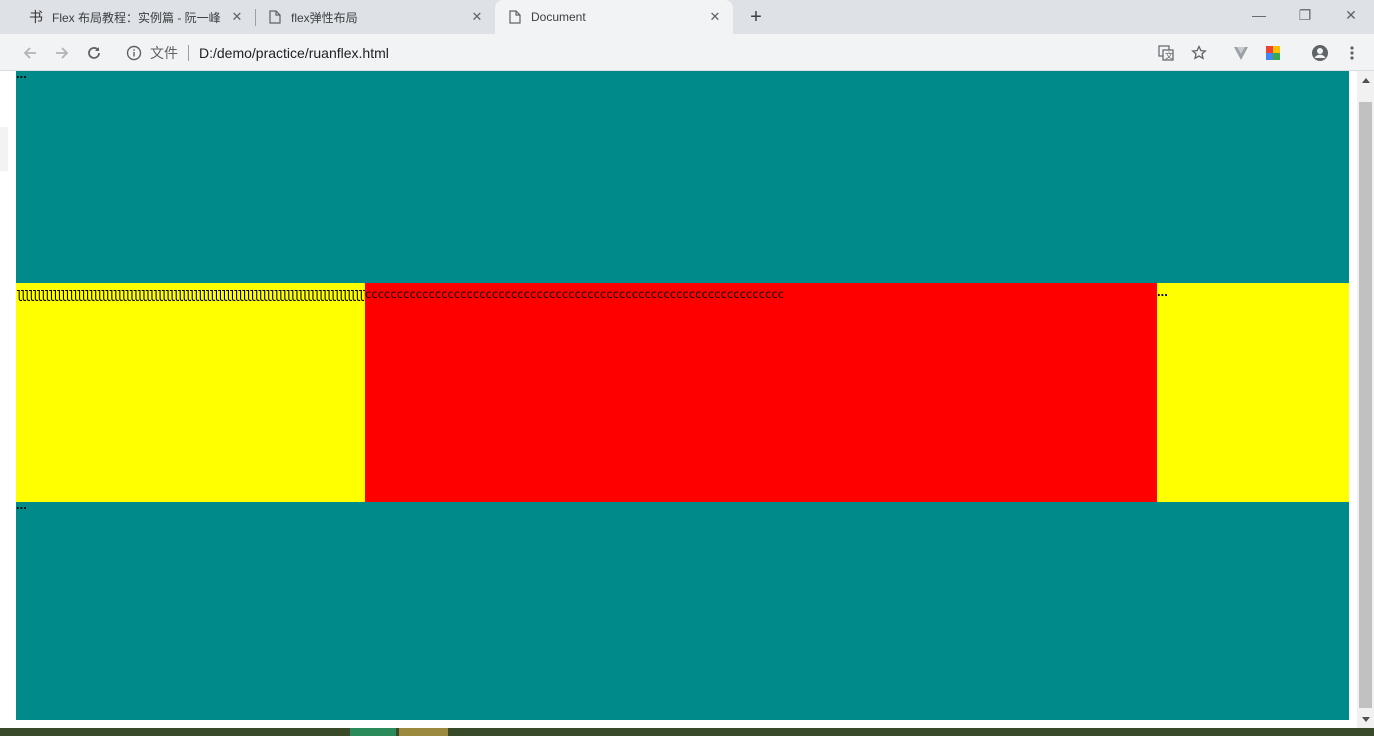 This screenshot has width=1374, height=736. Describe the element at coordinates (136, 17) in the screenshot. I see `tab-title: Flex 布局教程：实例篇 - 阮一峰` at that location.